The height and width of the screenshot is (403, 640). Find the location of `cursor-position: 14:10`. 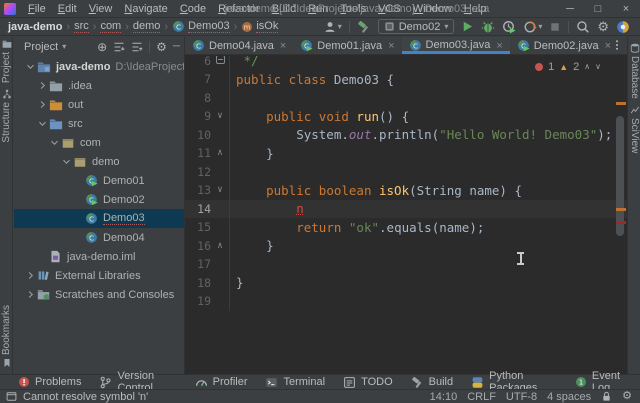

cursor-position: 14:10 is located at coordinates (444, 397).